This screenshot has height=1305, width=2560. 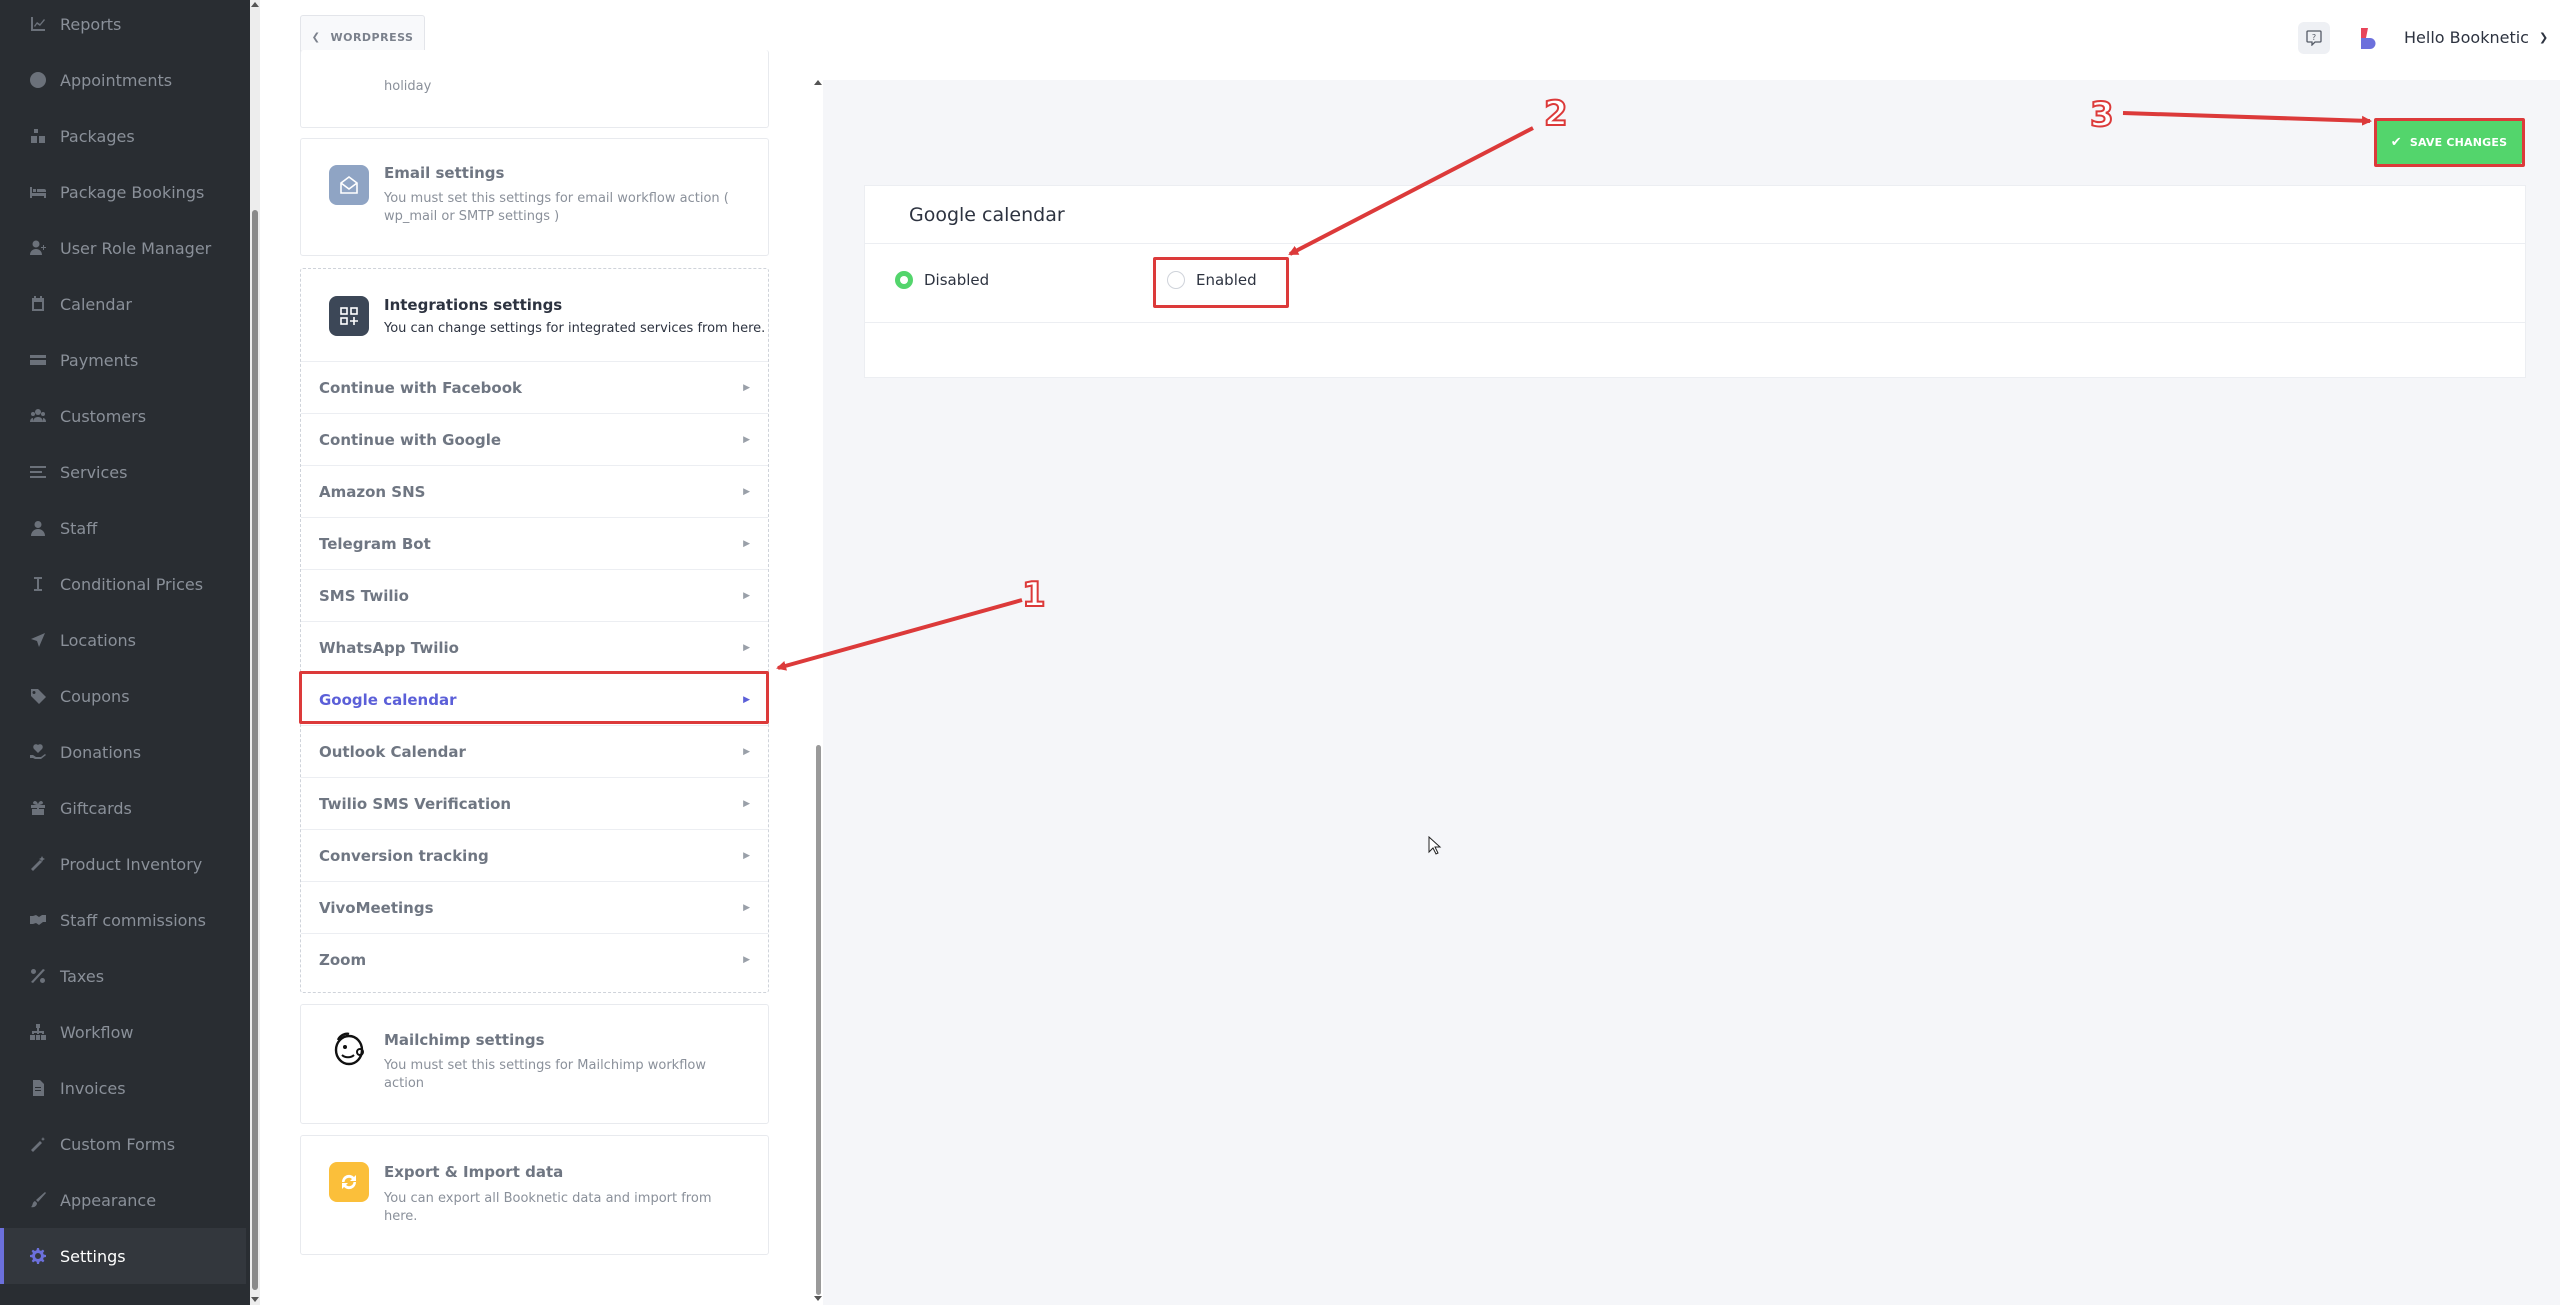 I want to click on sidebar-item-custom-forms: Custom Forms, so click(x=123, y=1144).